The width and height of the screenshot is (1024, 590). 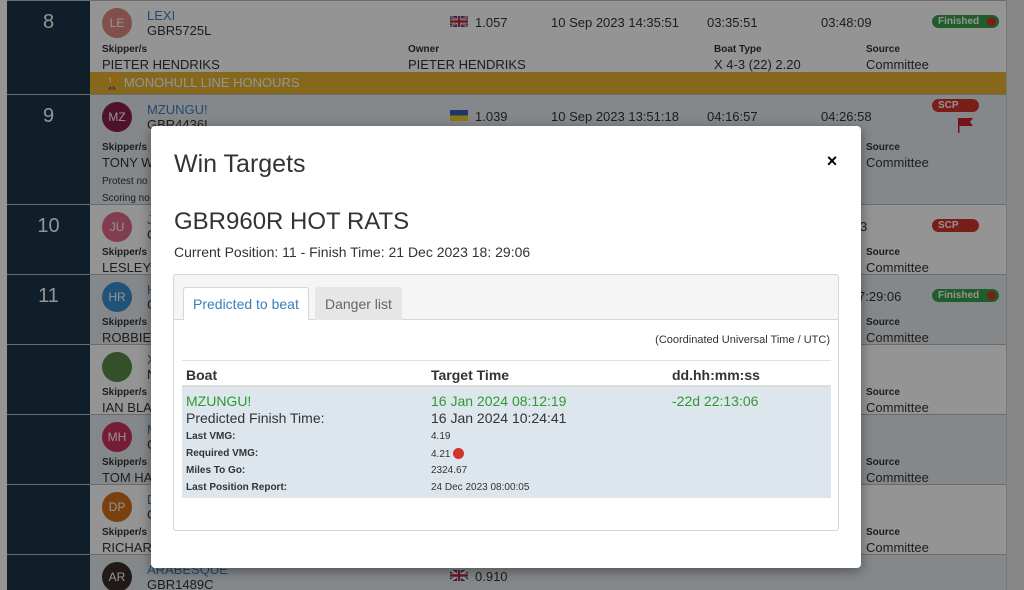 What do you see at coordinates (470, 375) in the screenshot?
I see `column-header-target-time: Target Time` at bounding box center [470, 375].